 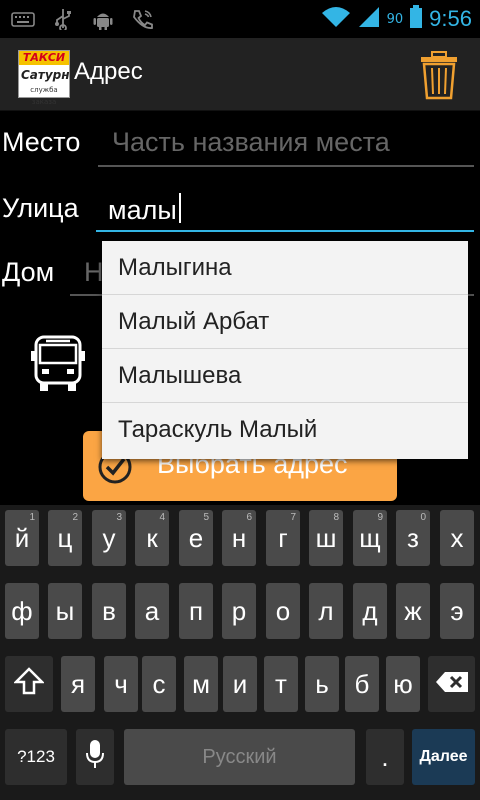 I want to click on key-label: н, so click(x=239, y=537).